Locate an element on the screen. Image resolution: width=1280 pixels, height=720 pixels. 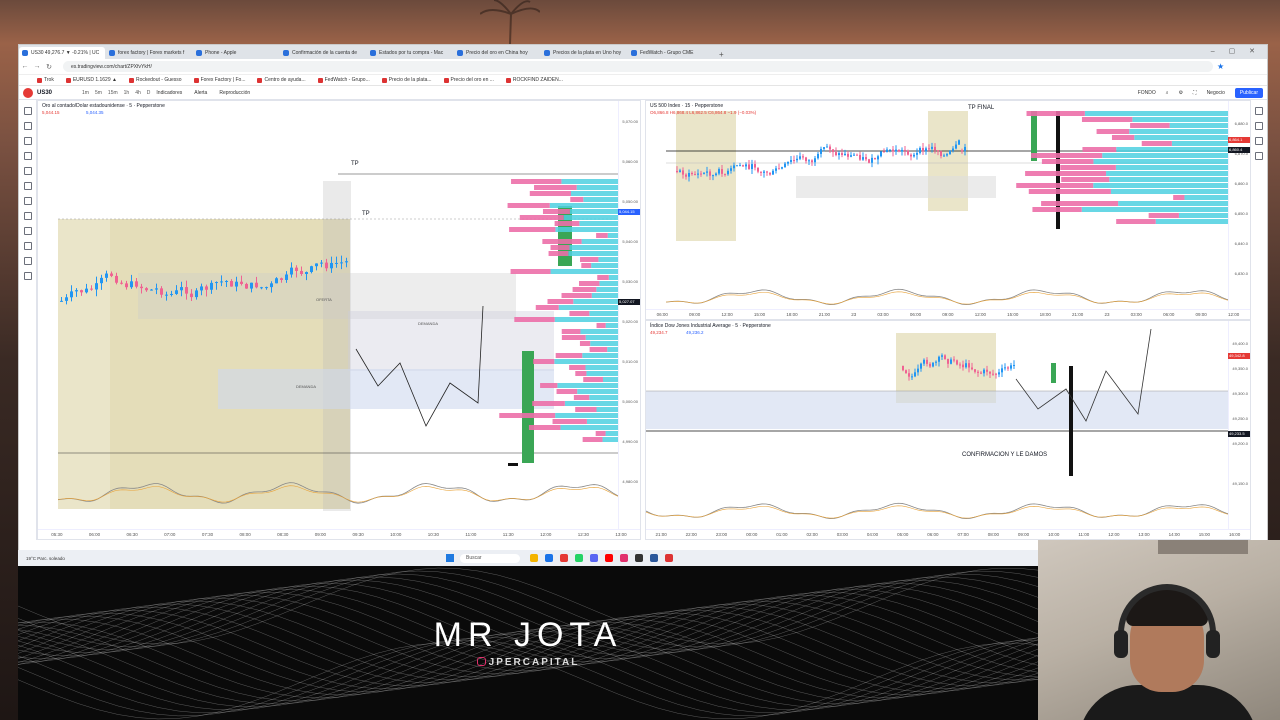
dow-chart-canvas is located at coordinates (948, 430).